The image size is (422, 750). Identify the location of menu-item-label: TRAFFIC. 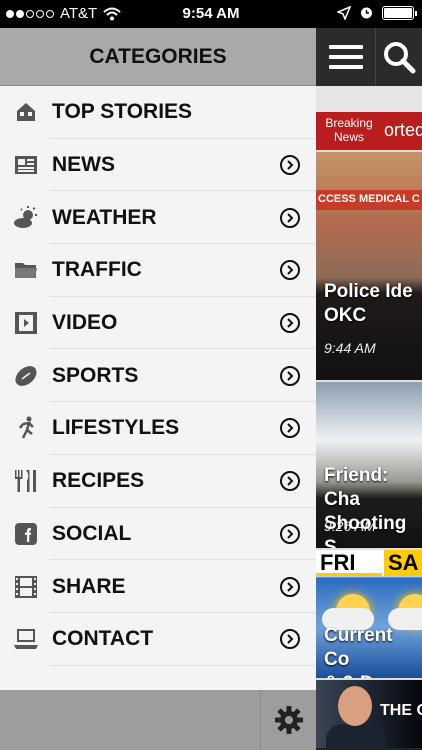
(97, 270).